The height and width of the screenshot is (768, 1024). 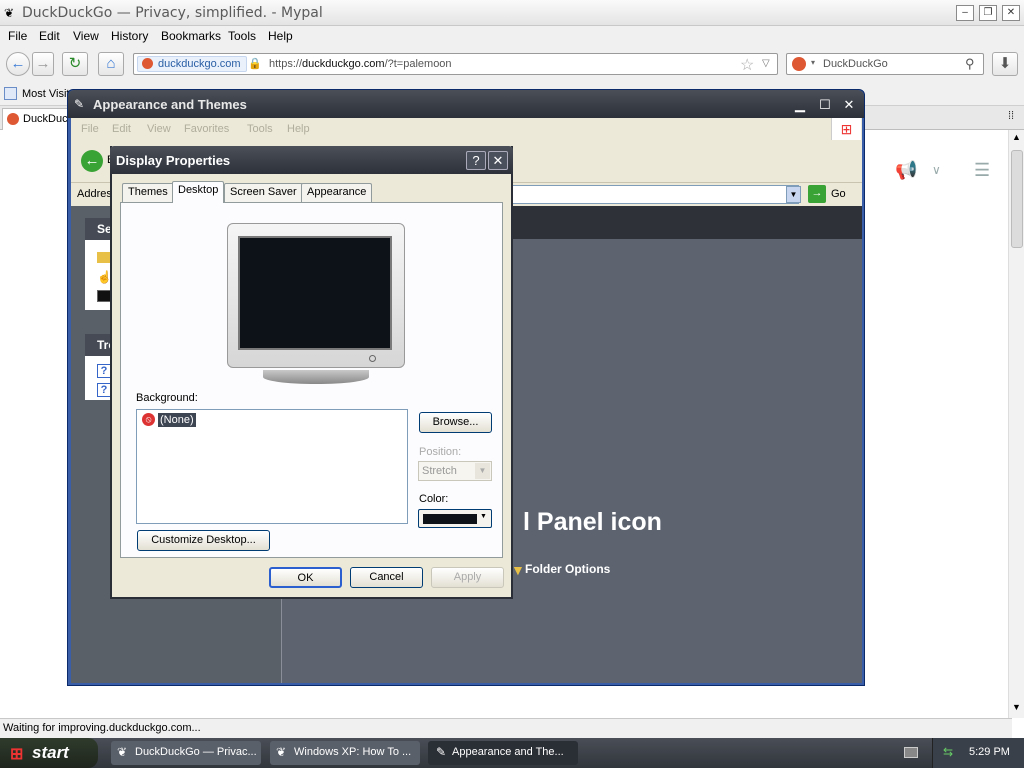 I want to click on xp-menu-view: View, so click(x=159, y=129).